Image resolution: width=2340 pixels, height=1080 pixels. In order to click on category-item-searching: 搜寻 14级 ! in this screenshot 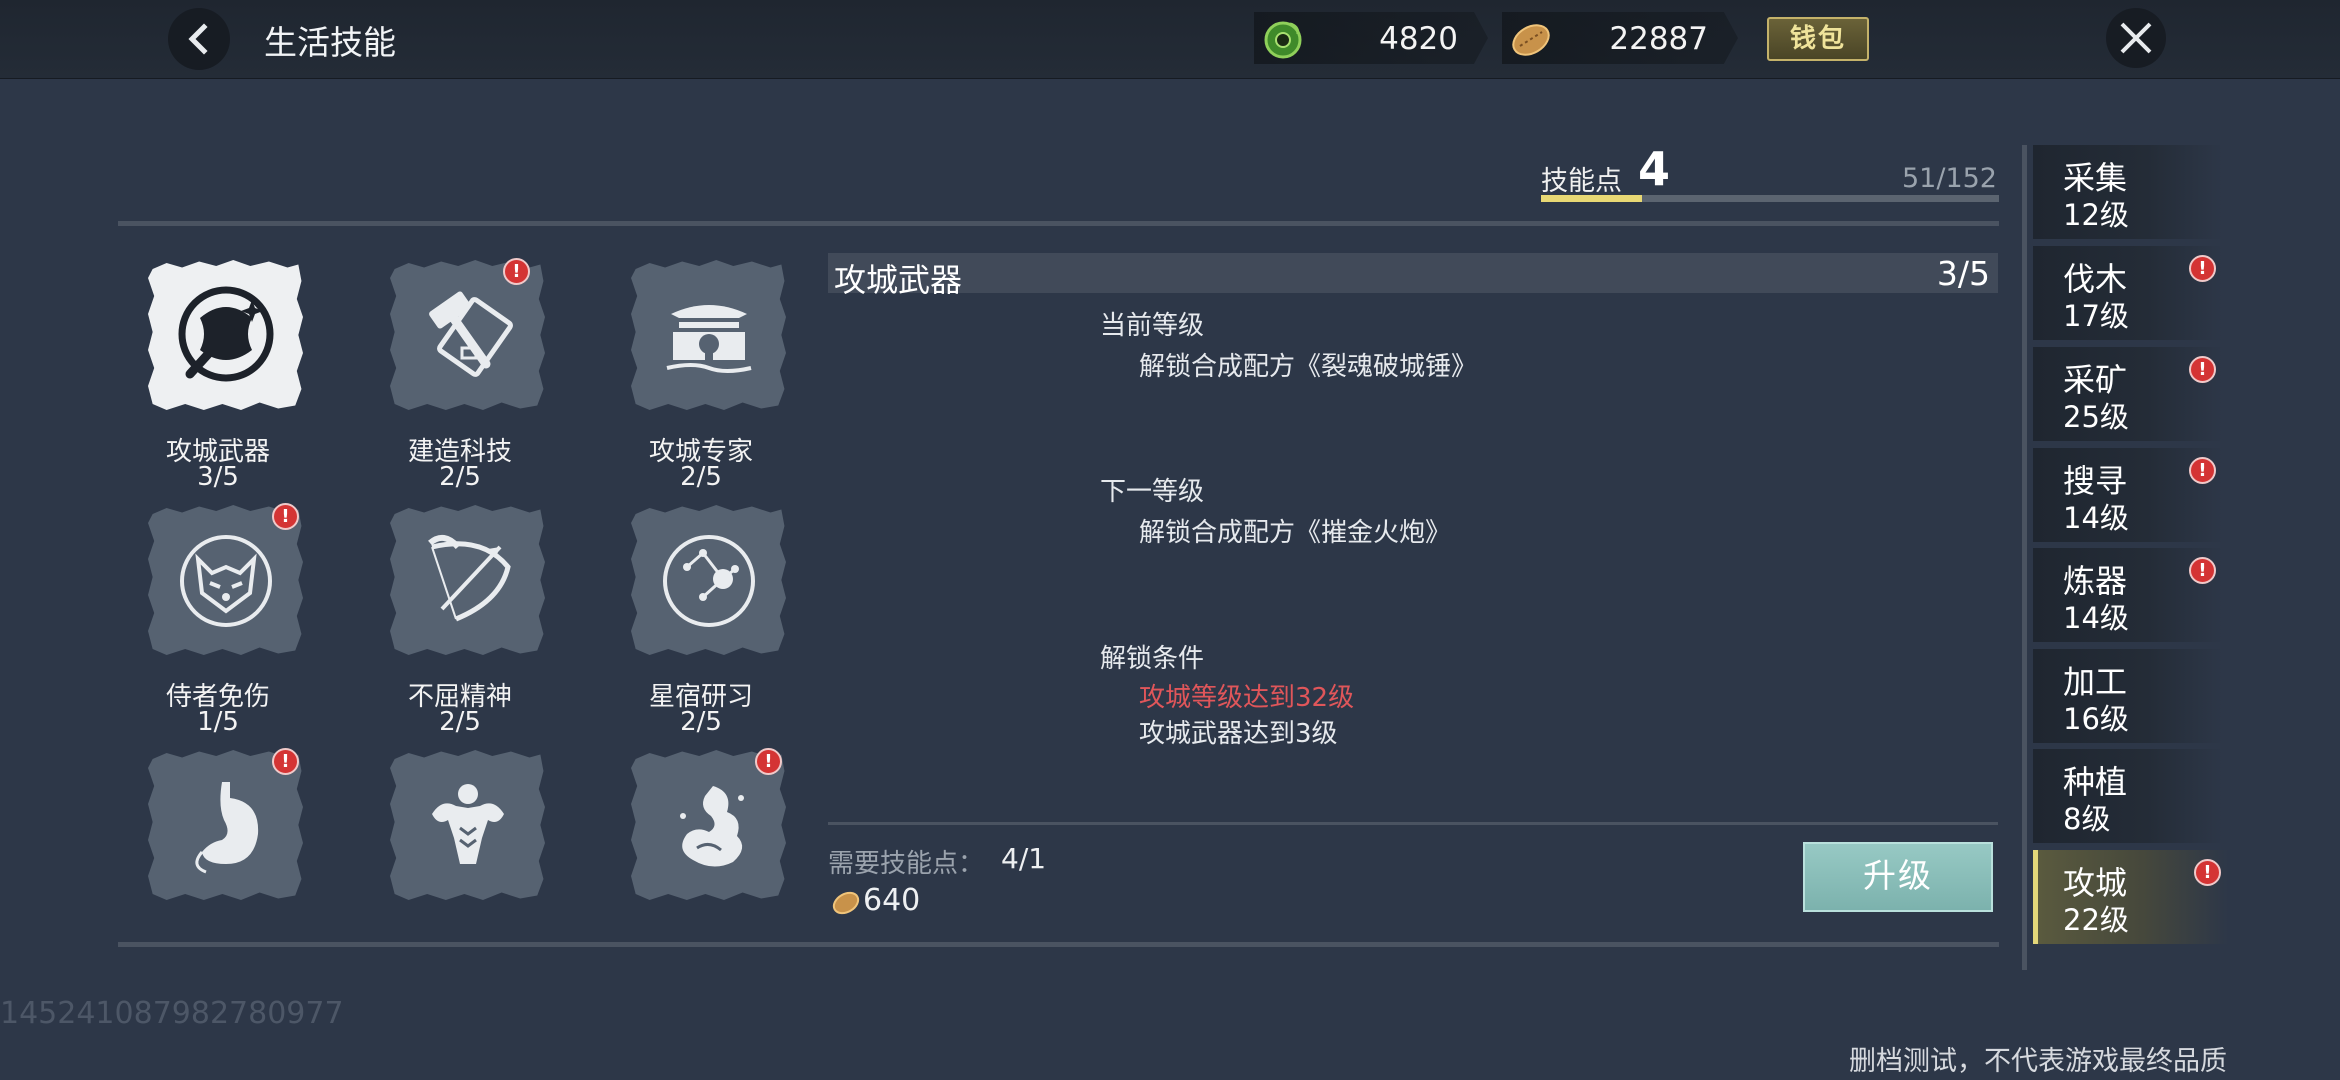, I will do `click(2128, 495)`.